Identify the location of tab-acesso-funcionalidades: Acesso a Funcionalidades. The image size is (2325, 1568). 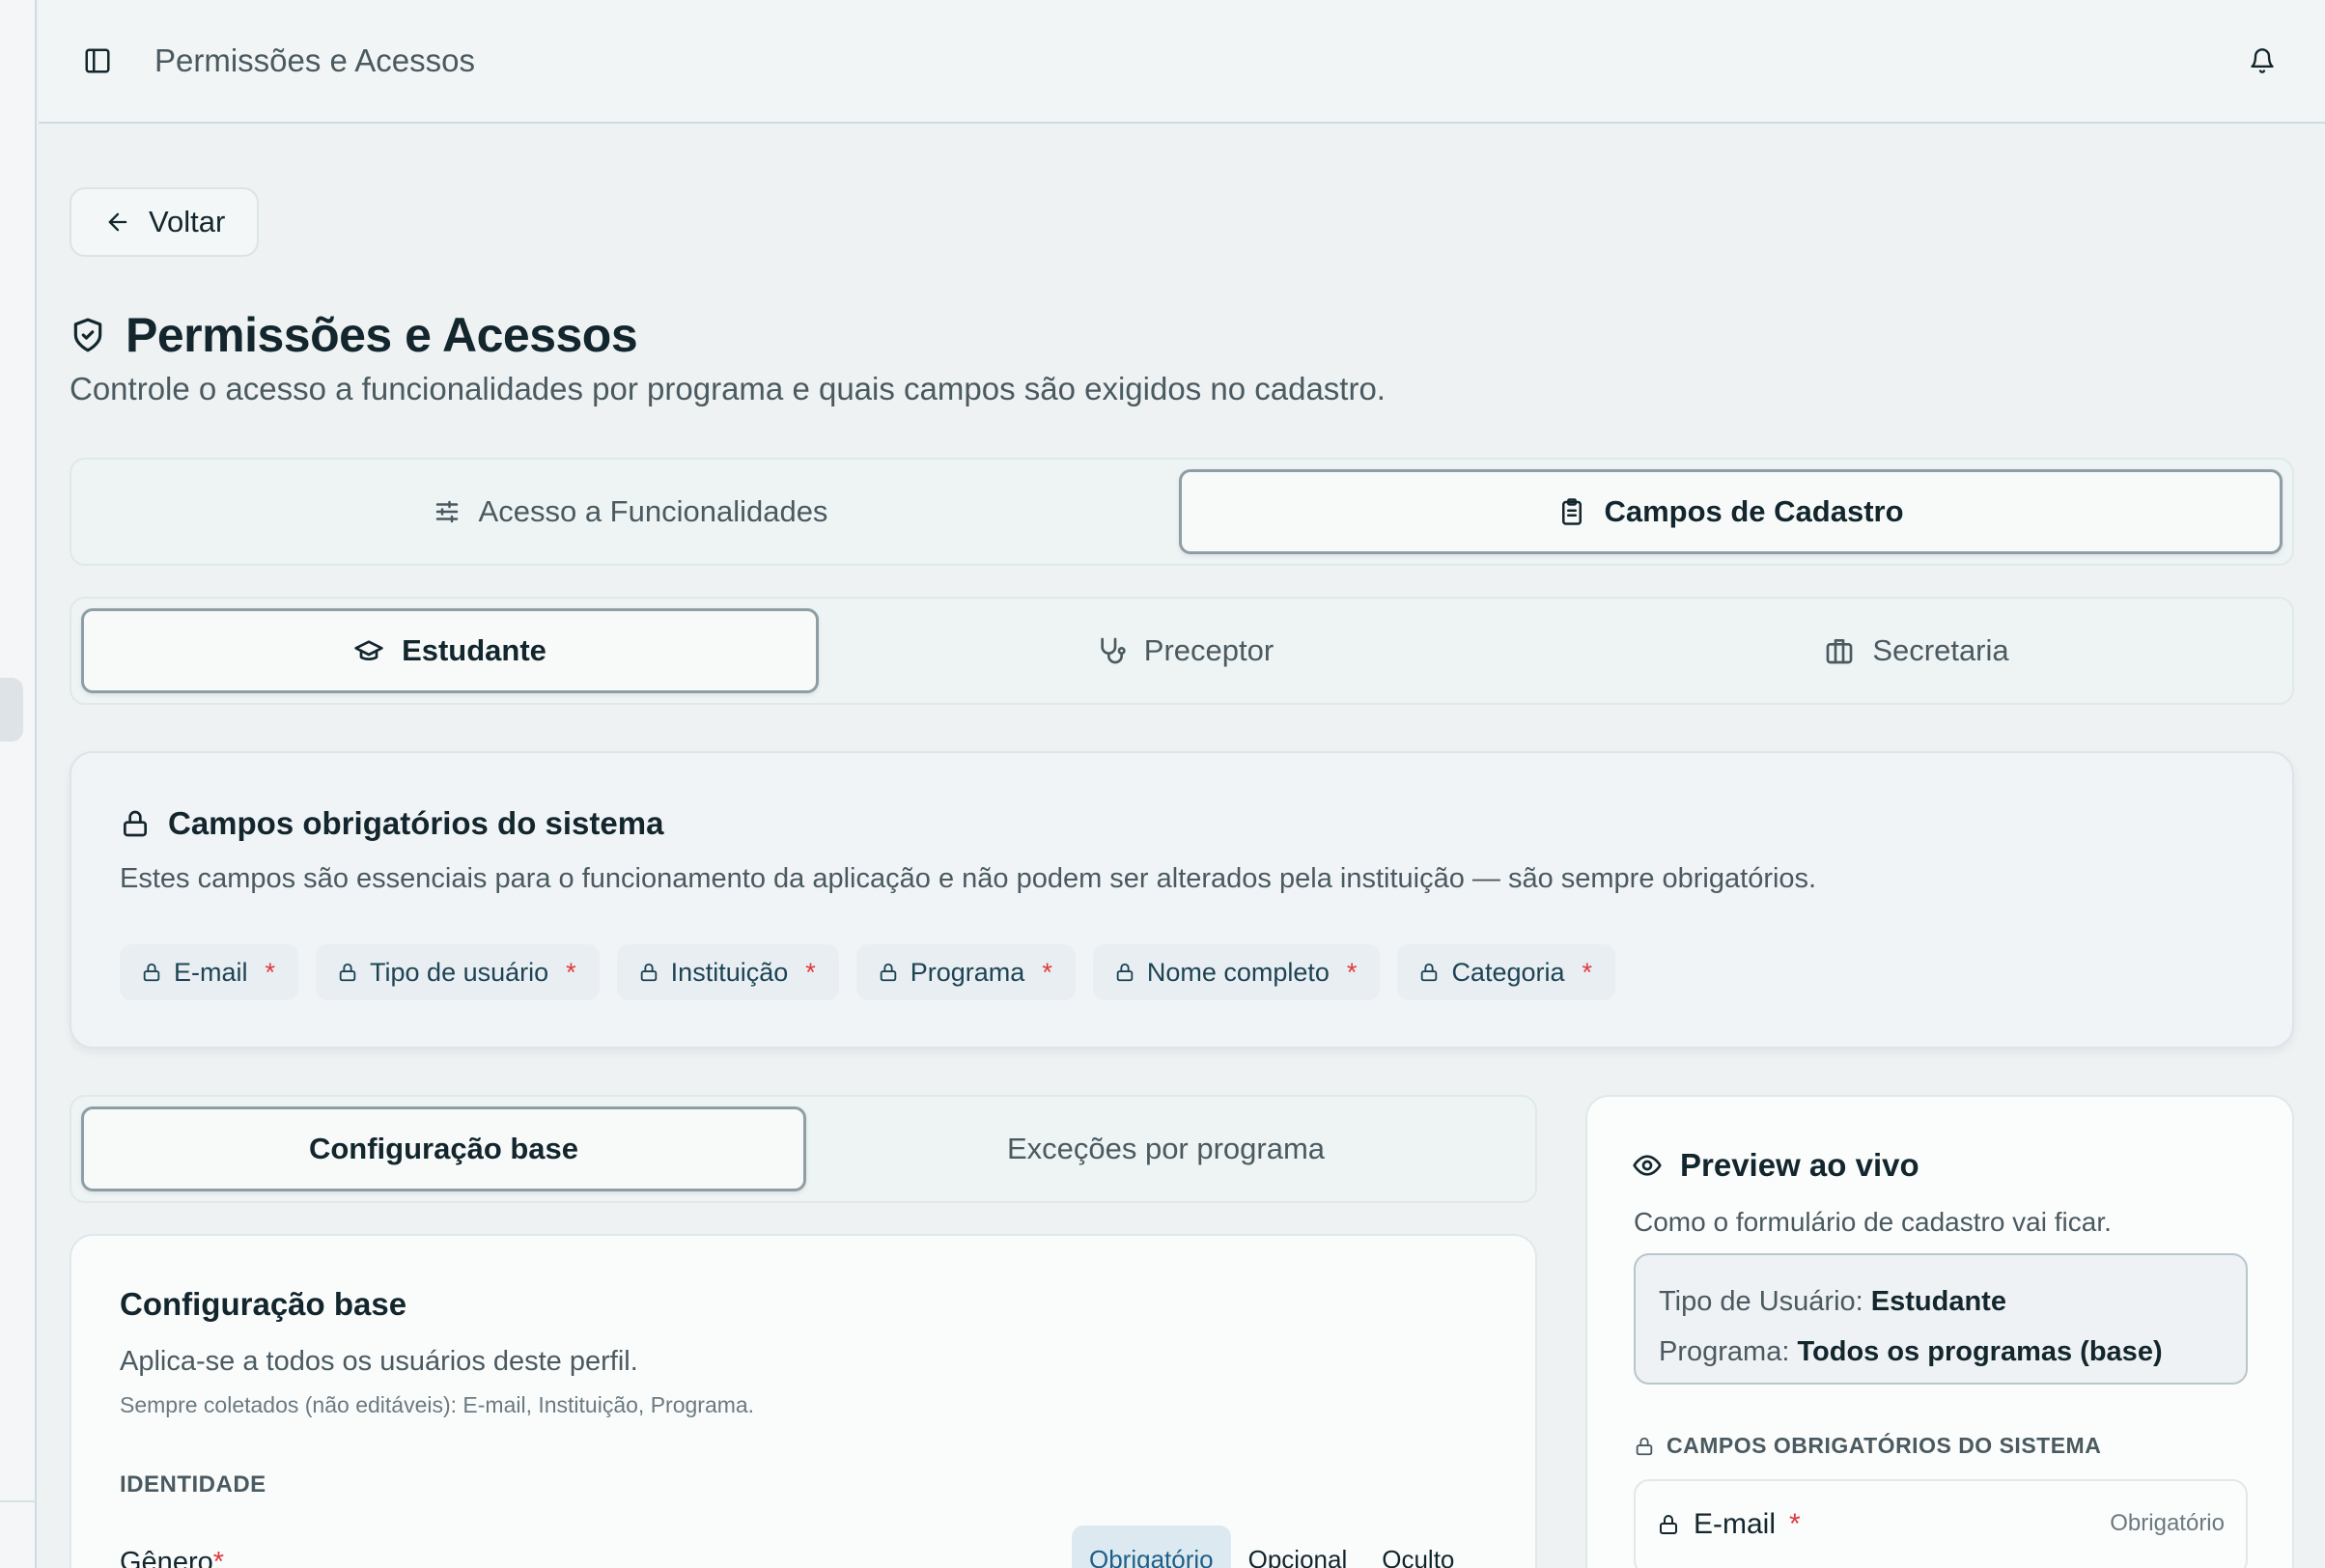
(630, 512).